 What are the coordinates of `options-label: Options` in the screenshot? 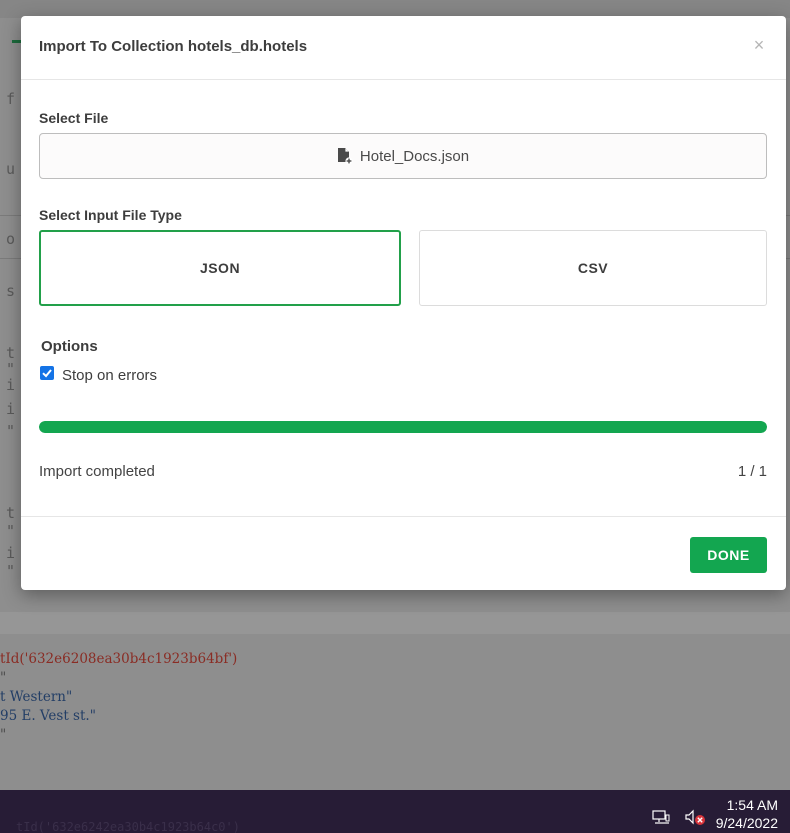 It's located at (69, 346).